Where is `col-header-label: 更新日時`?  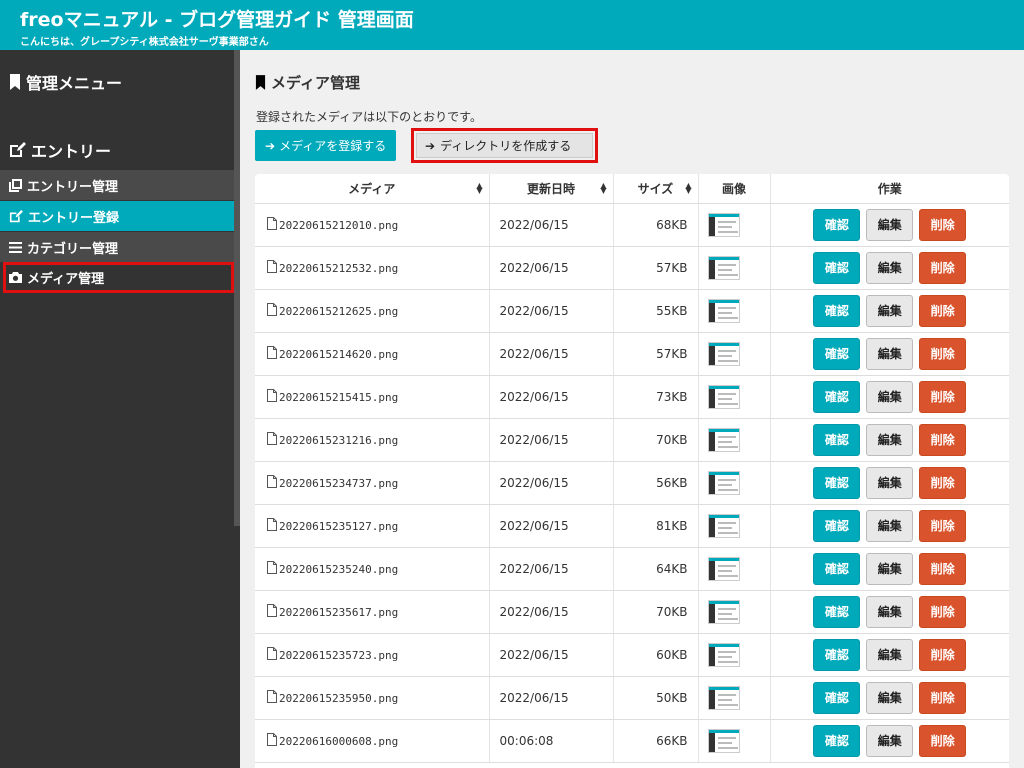 col-header-label: 更新日時 is located at coordinates (550, 188).